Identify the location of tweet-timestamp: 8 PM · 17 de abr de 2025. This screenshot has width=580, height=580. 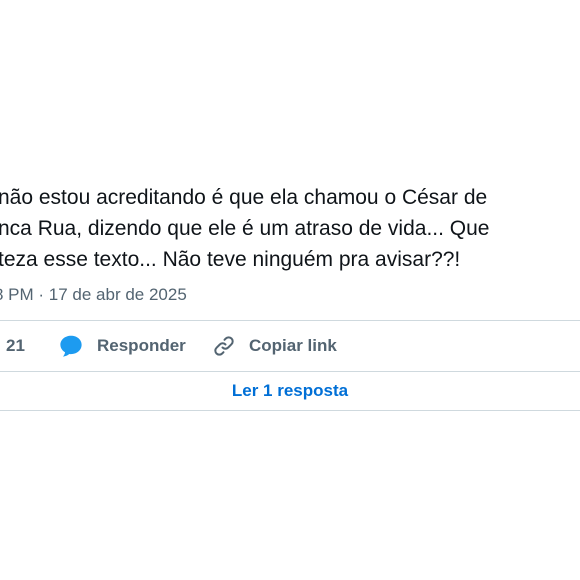
(93, 295).